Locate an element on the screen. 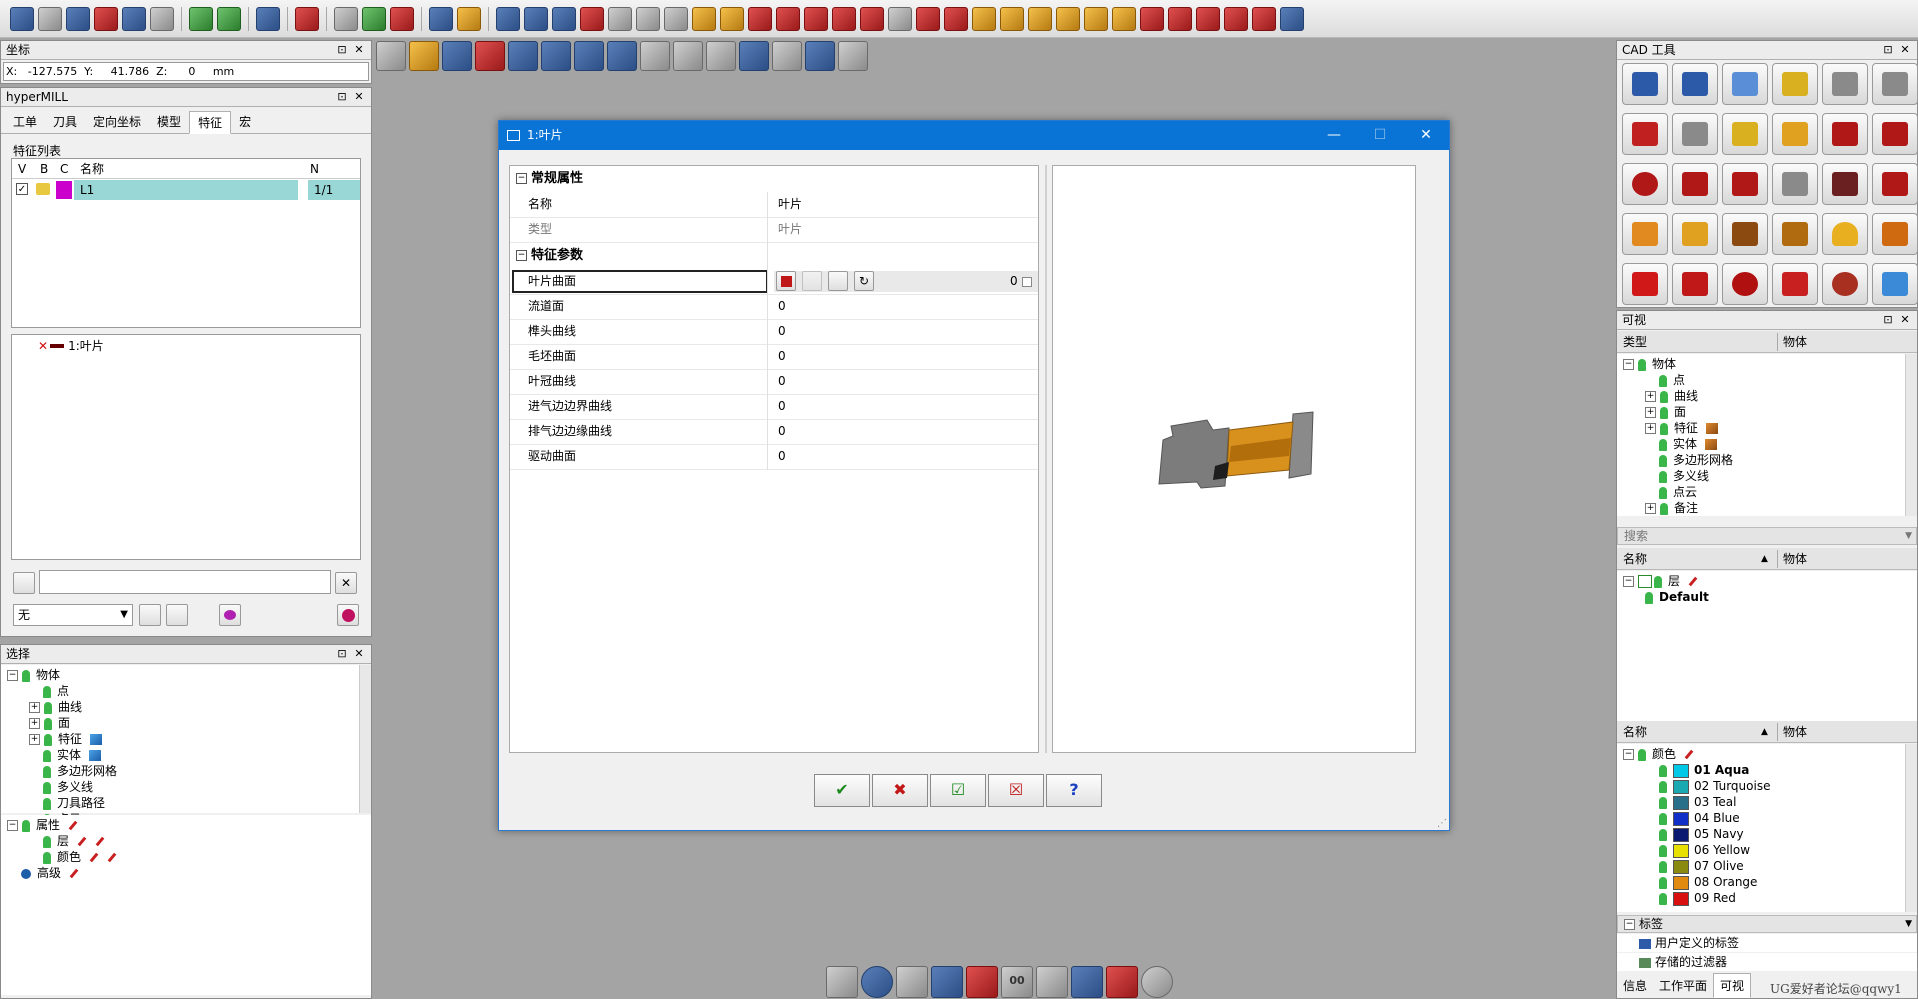 This screenshot has width=1918, height=999. vis-item-note: + 备注 is located at coordinates (1761, 508).